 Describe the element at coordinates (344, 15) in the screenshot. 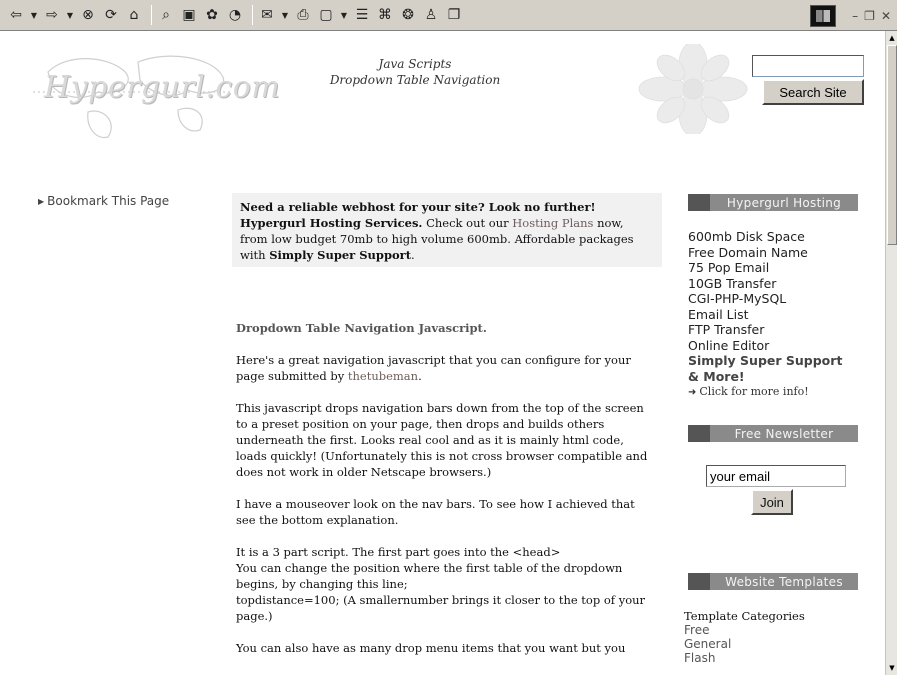

I see `edit-dropdown-icon: ▼` at that location.